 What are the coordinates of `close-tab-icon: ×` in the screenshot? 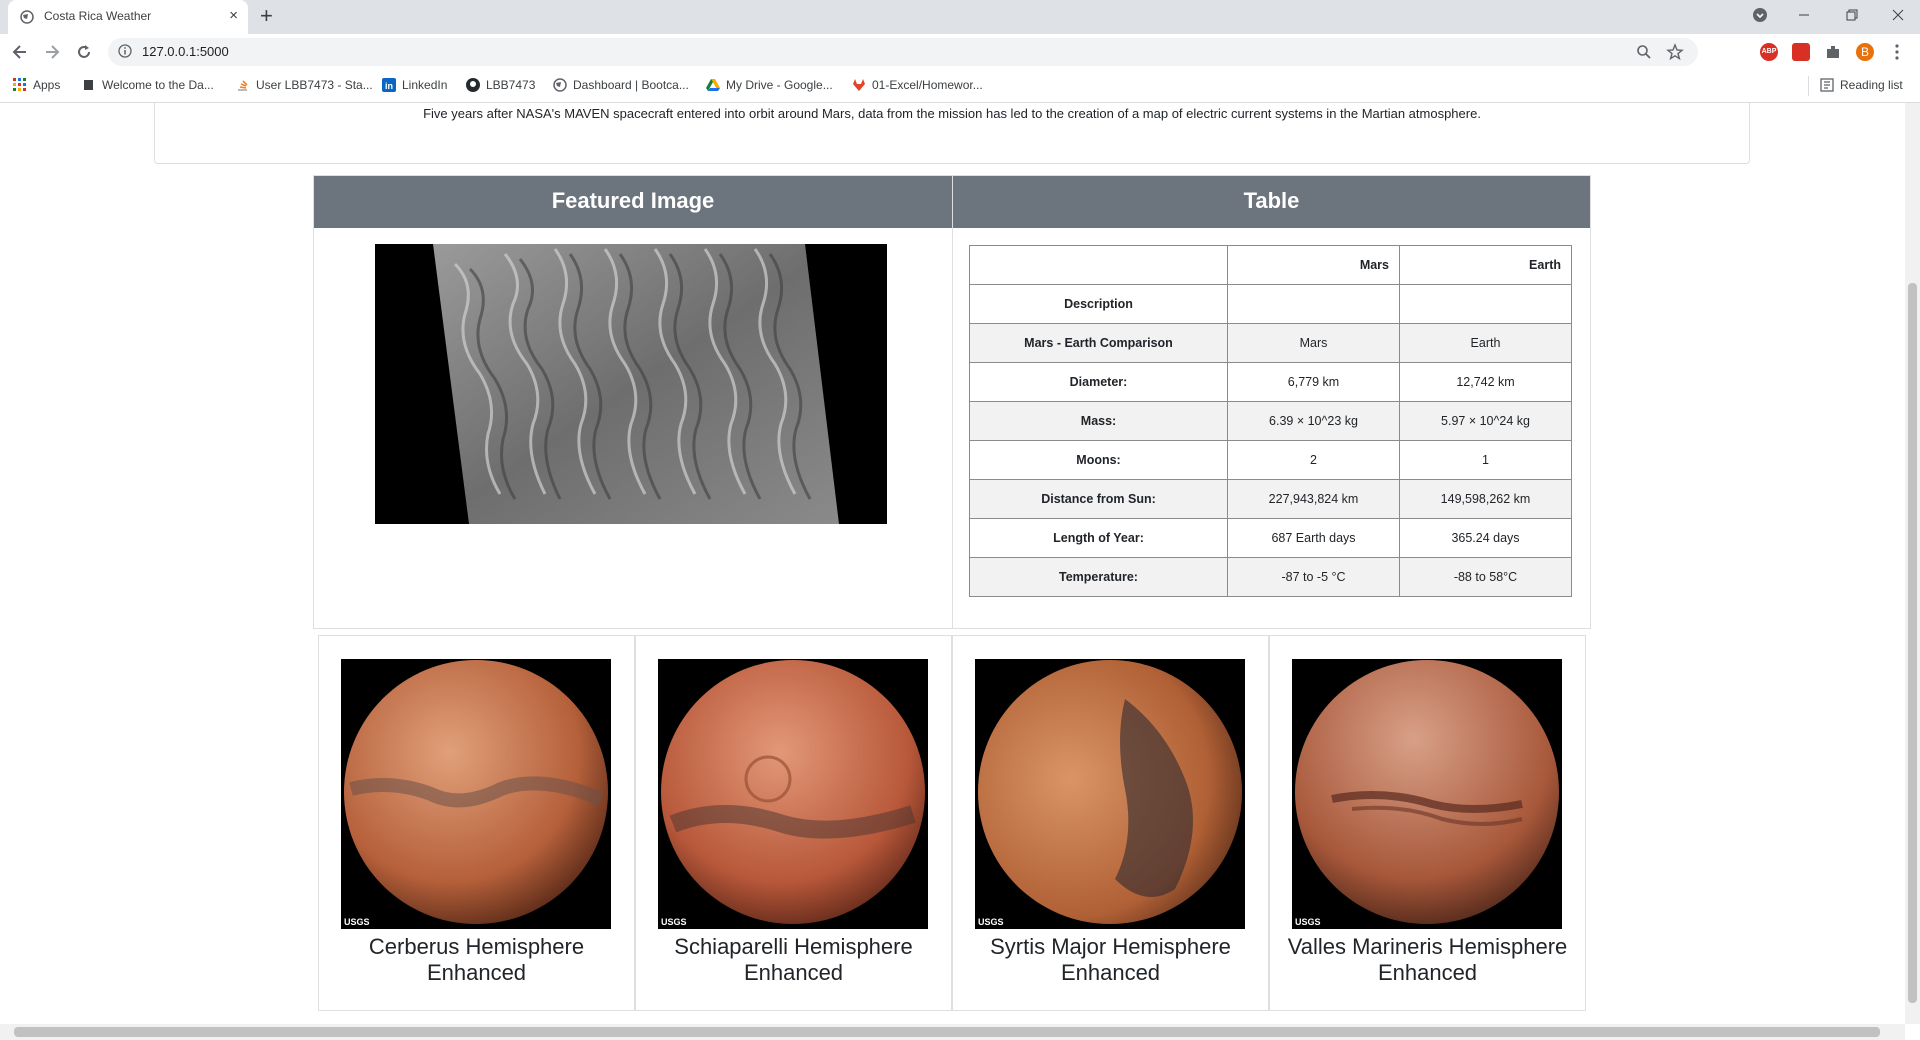 It's located at (233, 16).